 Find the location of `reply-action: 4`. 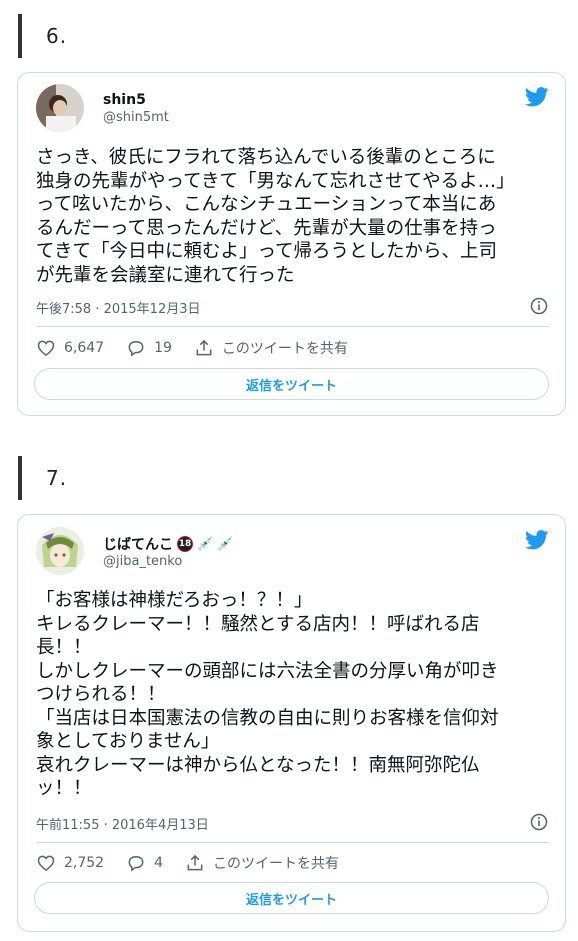

reply-action: 4 is located at coordinates (144, 863).